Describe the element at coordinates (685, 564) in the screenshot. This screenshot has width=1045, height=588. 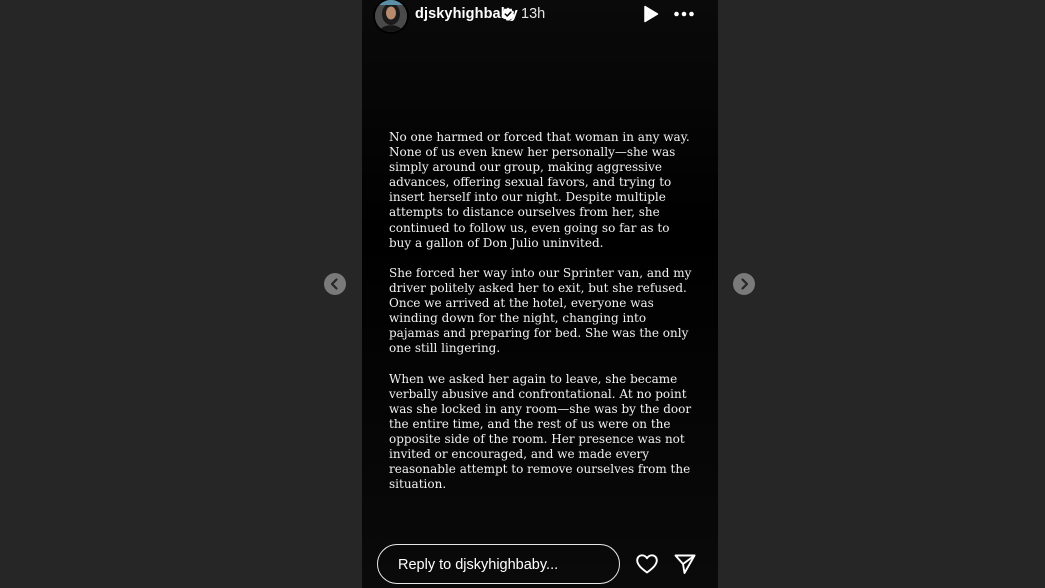
I see `send-icon` at that location.